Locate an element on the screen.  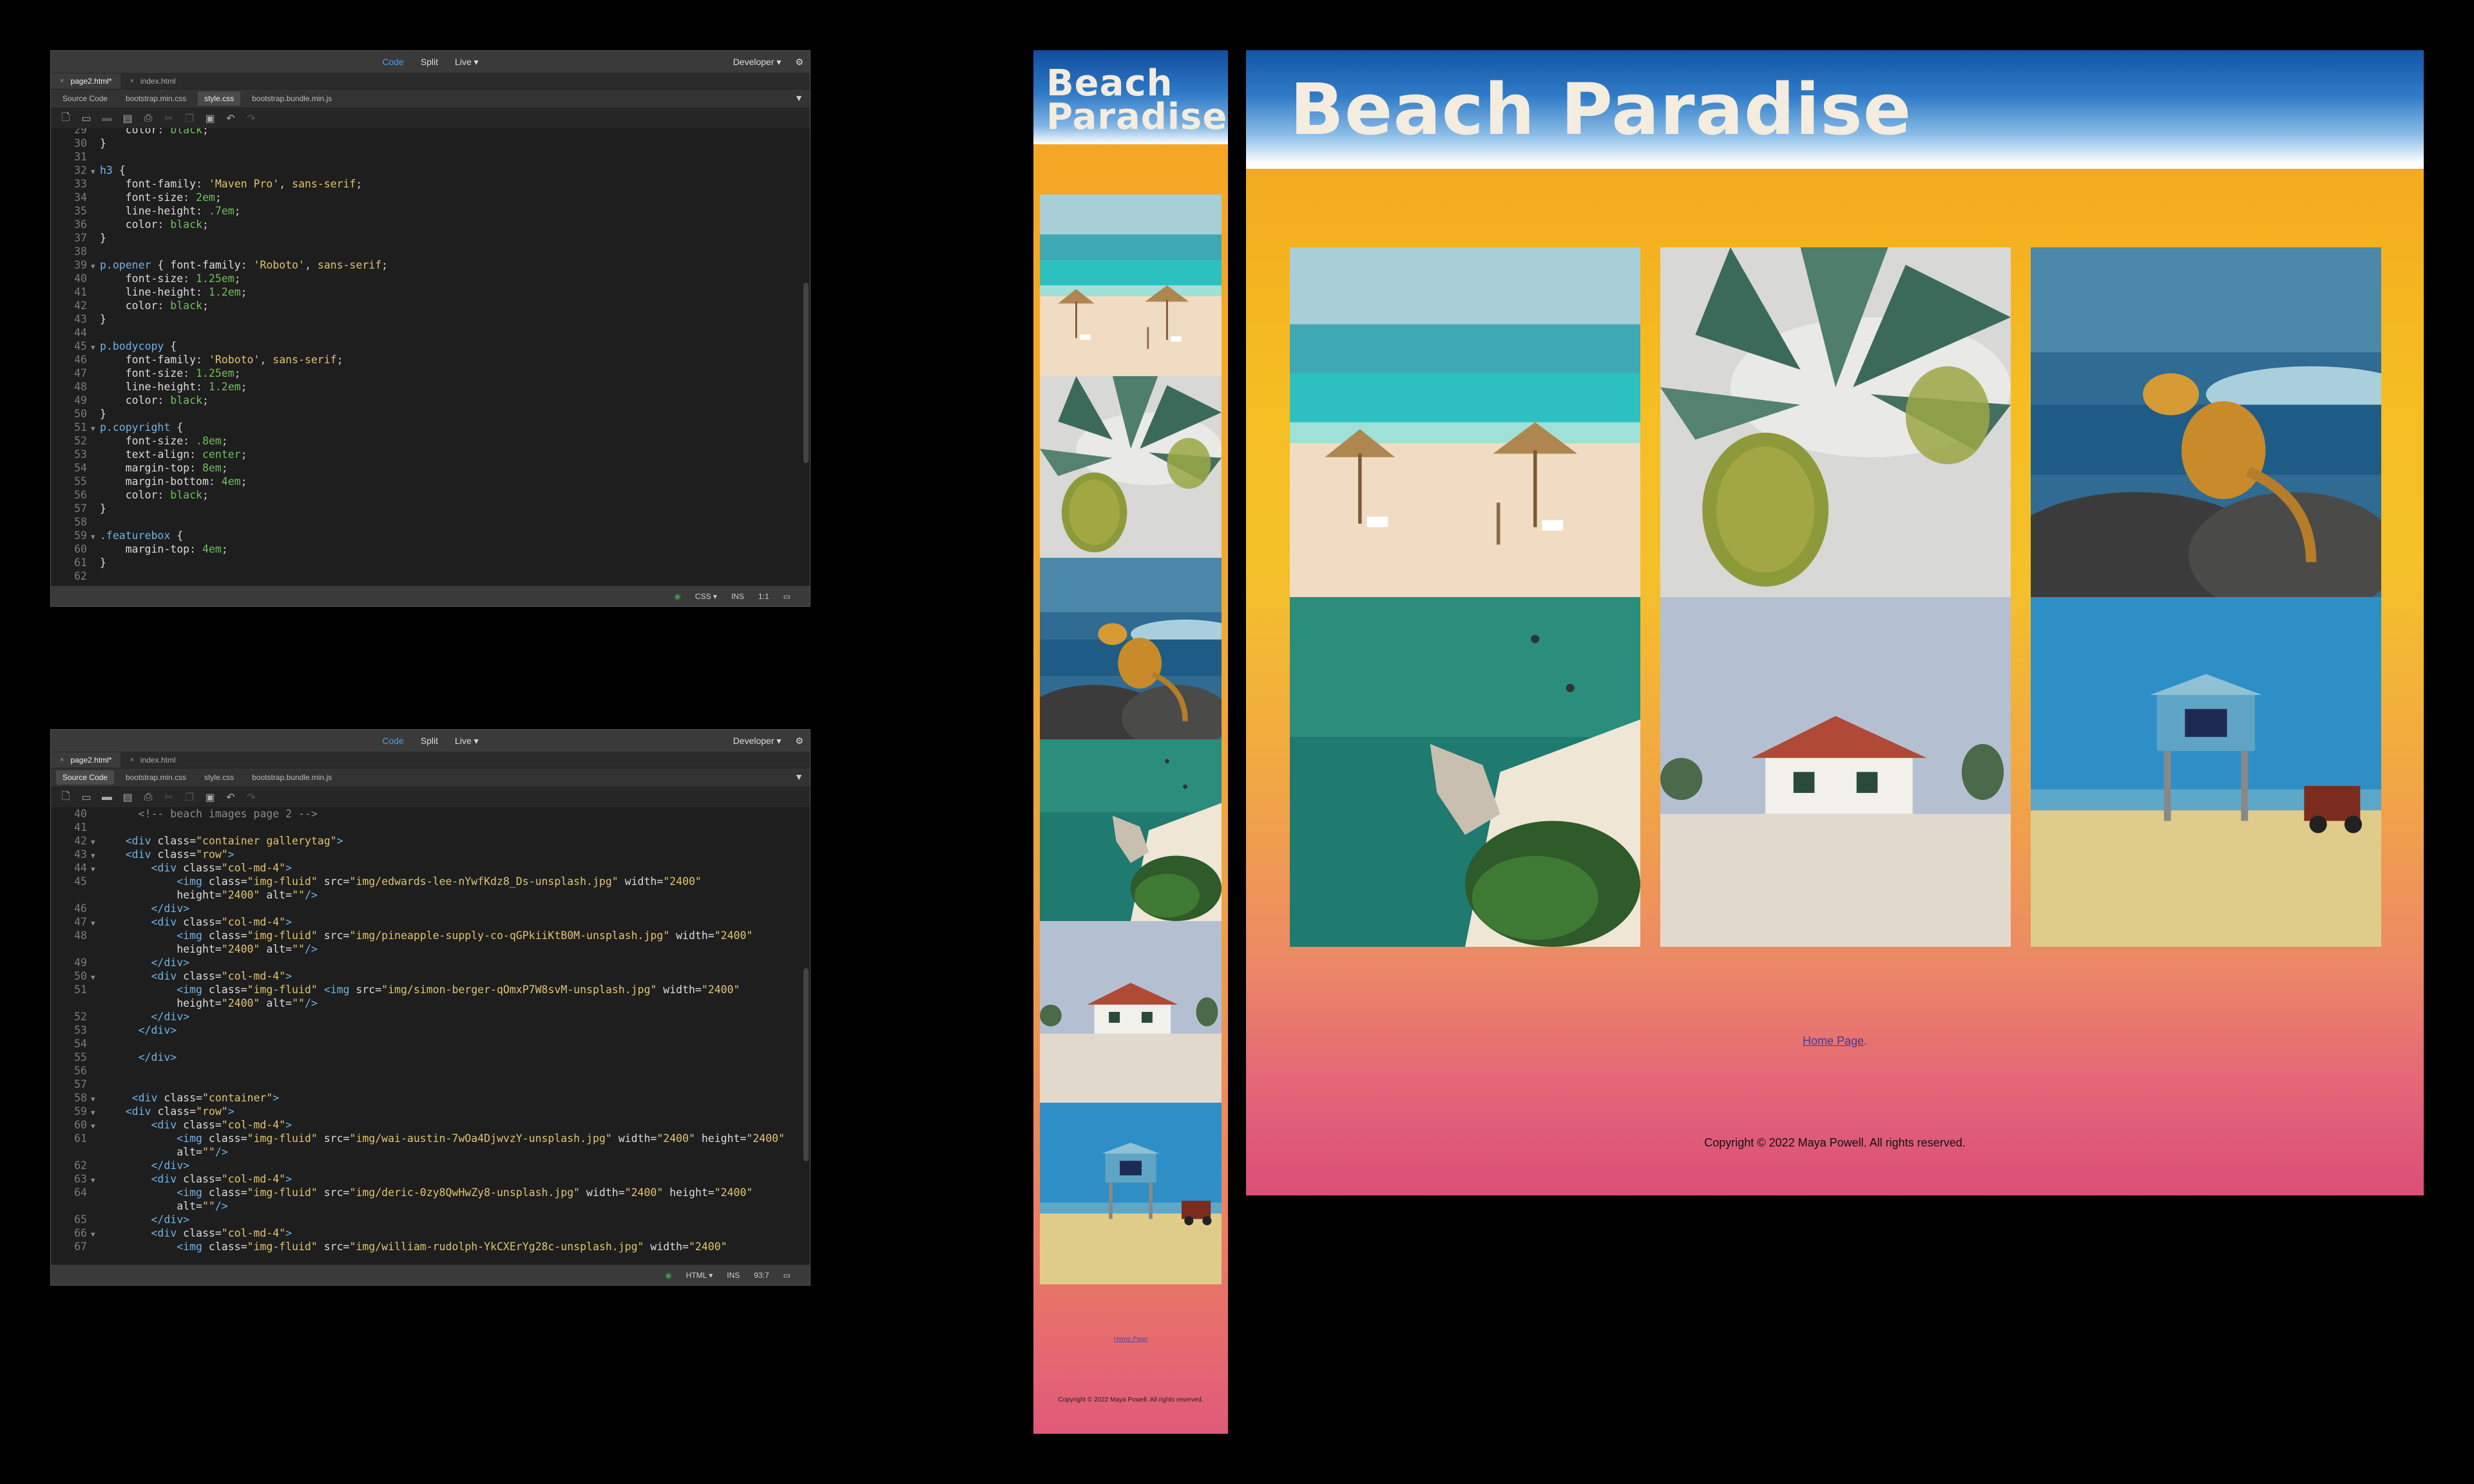
language-selector: CSS ▾ is located at coordinates (706, 596).